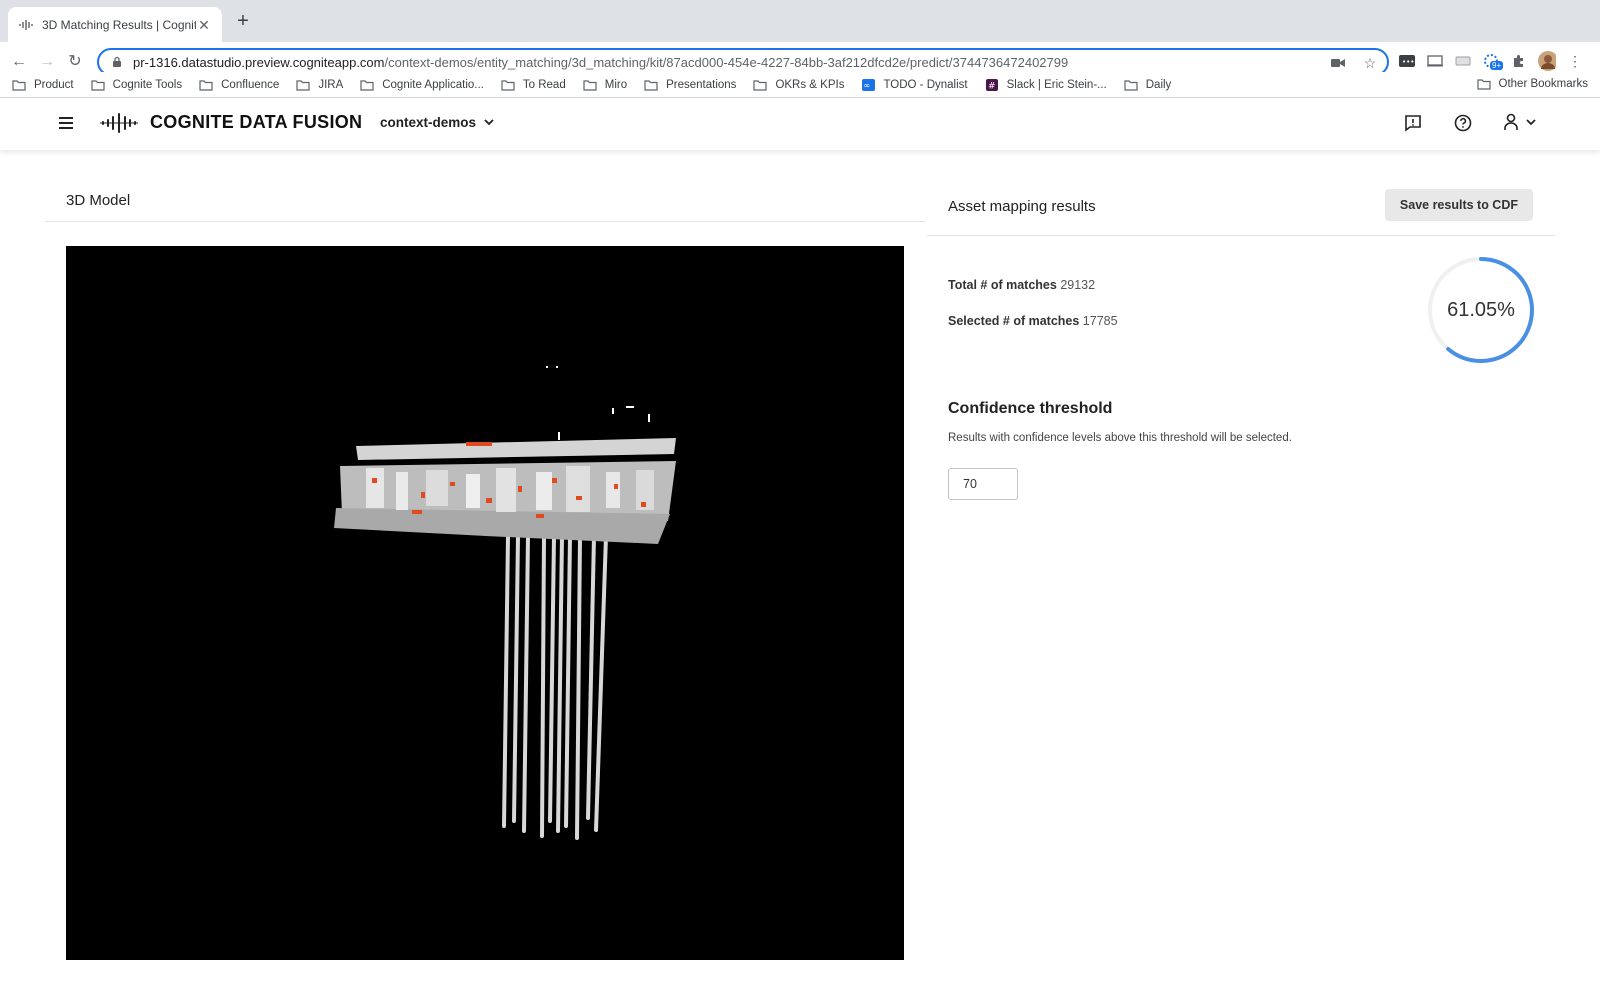 This screenshot has height=1000, width=1600. I want to click on selected-matches-label: Selected # of matches, so click(1014, 321).